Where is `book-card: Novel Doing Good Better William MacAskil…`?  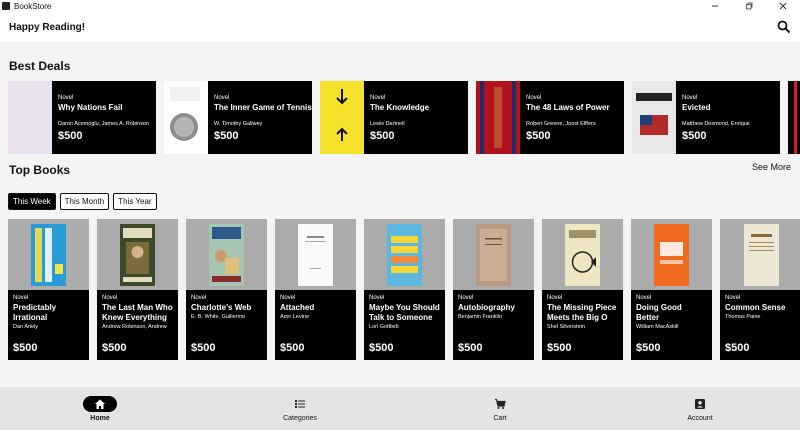
book-card: Novel Doing Good Better William MacAskil… is located at coordinates (671, 289).